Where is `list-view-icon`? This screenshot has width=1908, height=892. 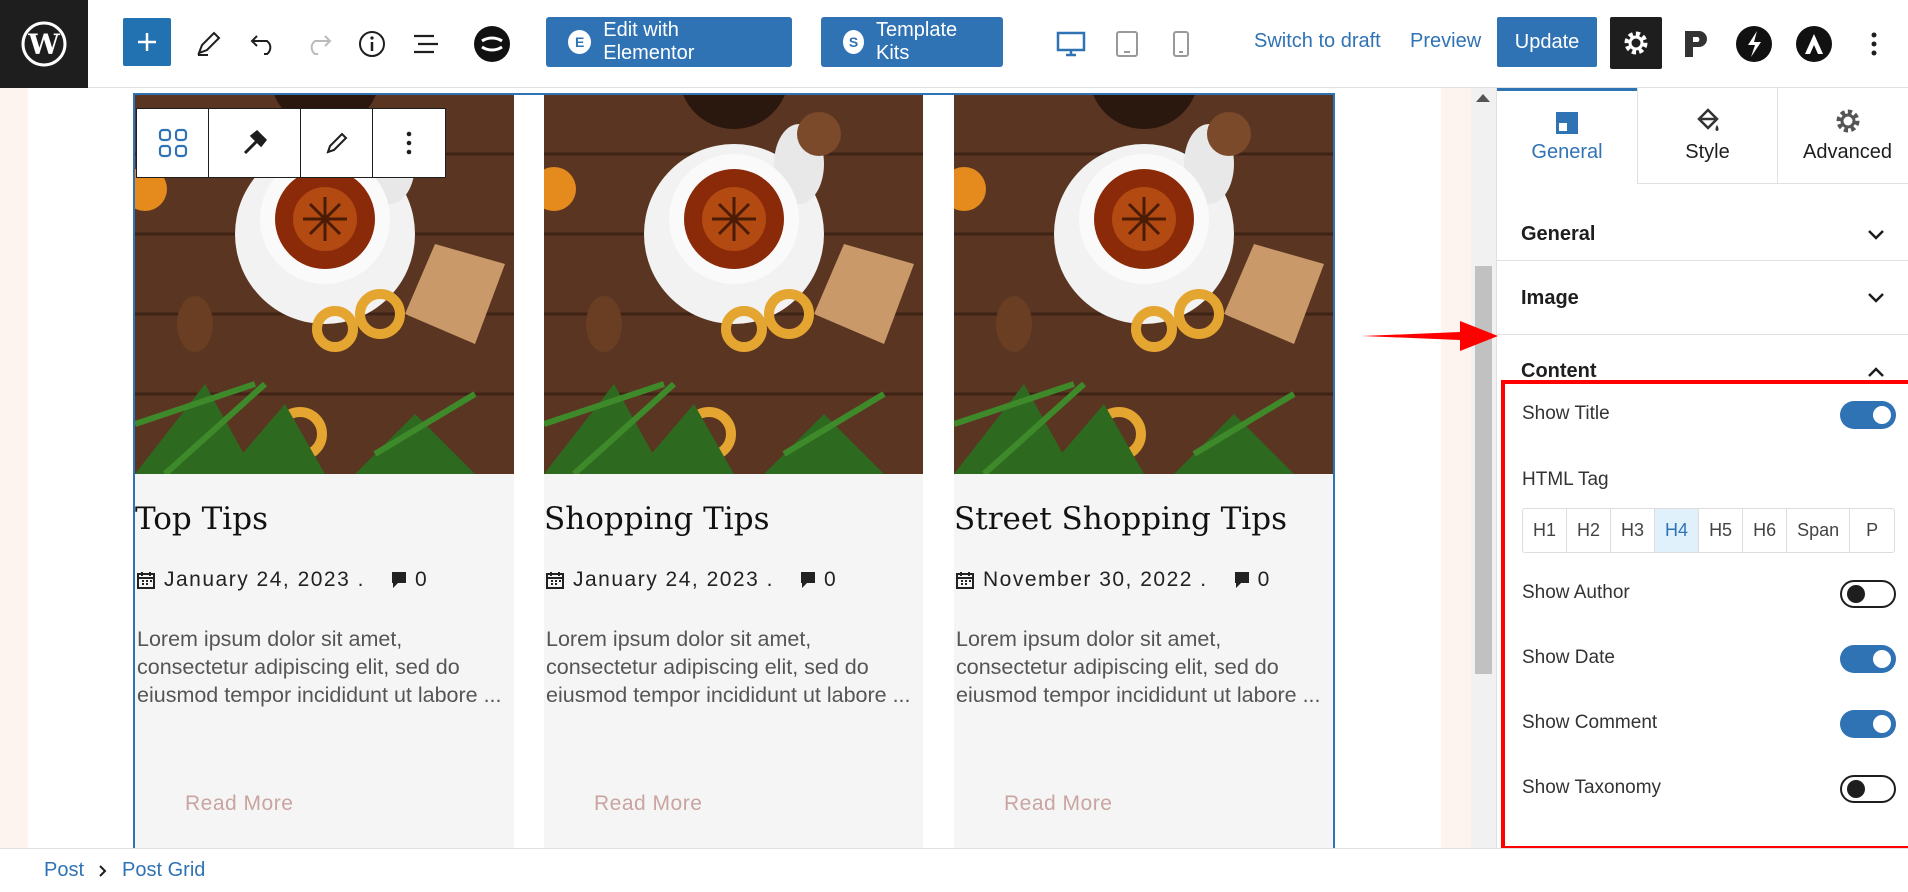
list-view-icon is located at coordinates (426, 44).